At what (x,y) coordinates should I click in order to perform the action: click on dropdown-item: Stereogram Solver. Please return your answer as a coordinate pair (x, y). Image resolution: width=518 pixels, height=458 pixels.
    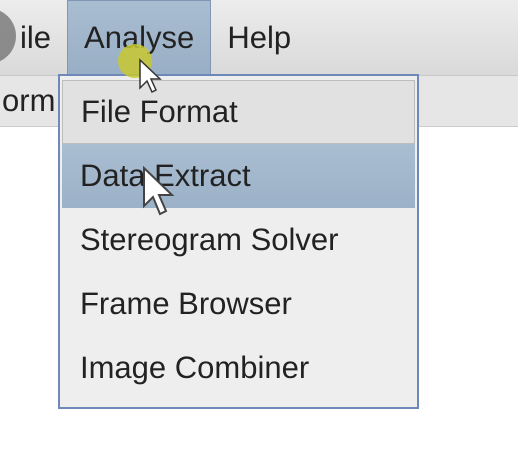
    Looking at the image, I should click on (238, 240).